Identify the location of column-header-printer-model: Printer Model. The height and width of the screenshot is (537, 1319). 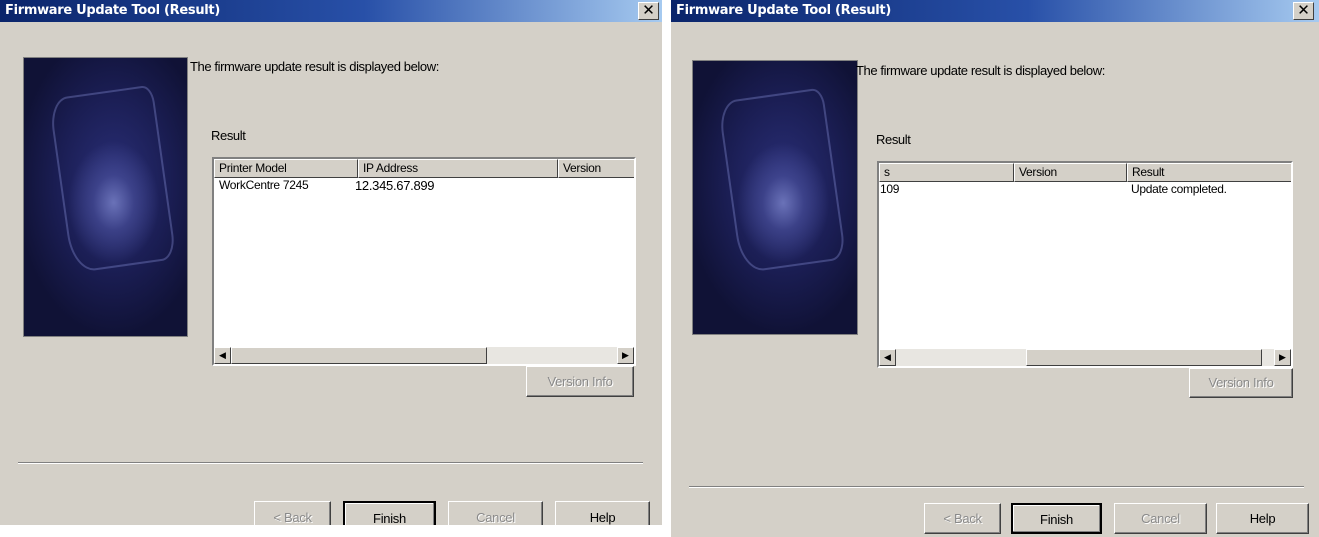
(286, 168).